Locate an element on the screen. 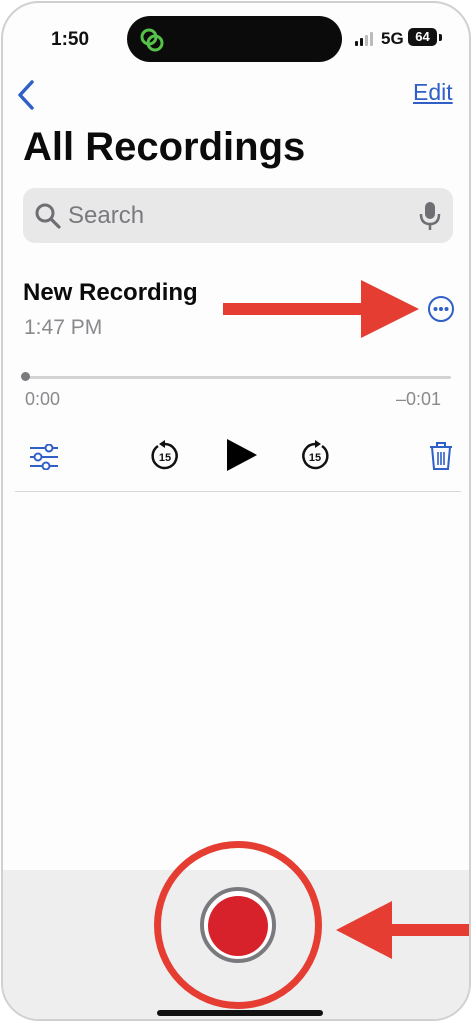 This screenshot has height=1024, width=474. signal-icon is located at coordinates (364, 38).